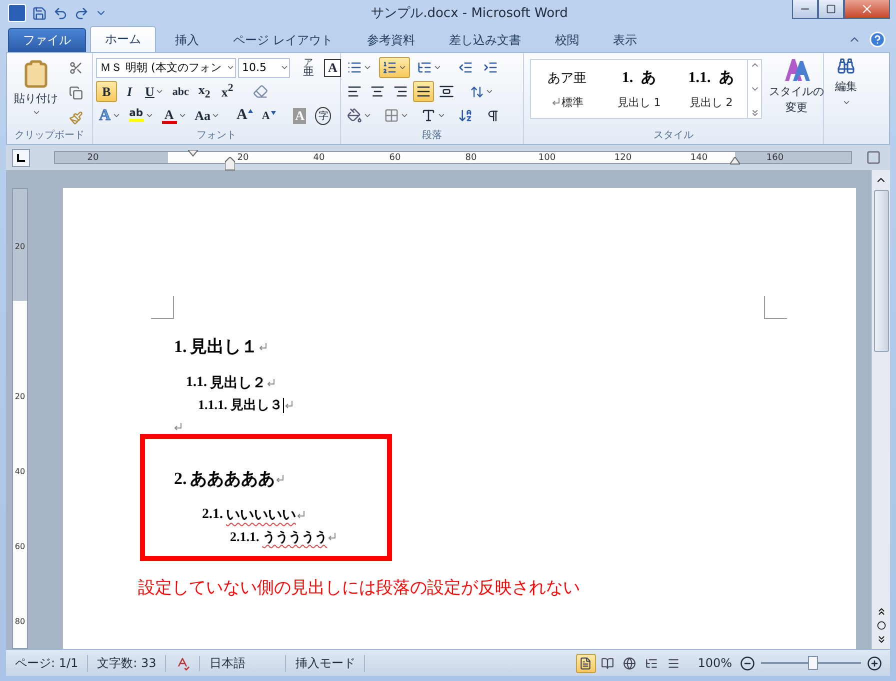 The image size is (896, 681). Describe the element at coordinates (567, 40) in the screenshot. I see `ribbon-tab: 校閲` at that location.